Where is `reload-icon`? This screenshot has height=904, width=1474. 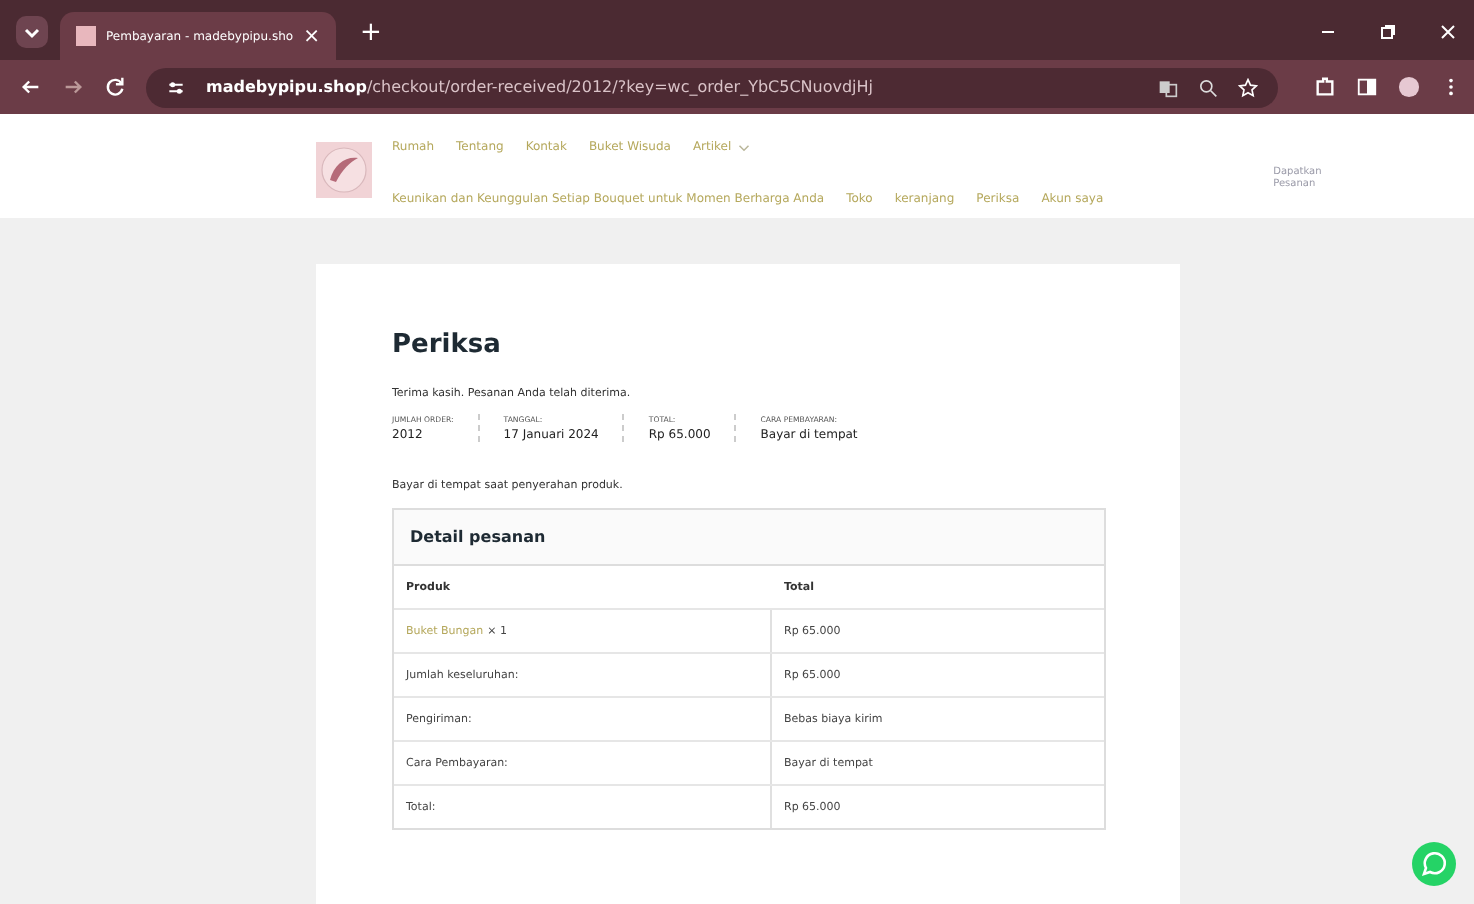 reload-icon is located at coordinates (115, 87).